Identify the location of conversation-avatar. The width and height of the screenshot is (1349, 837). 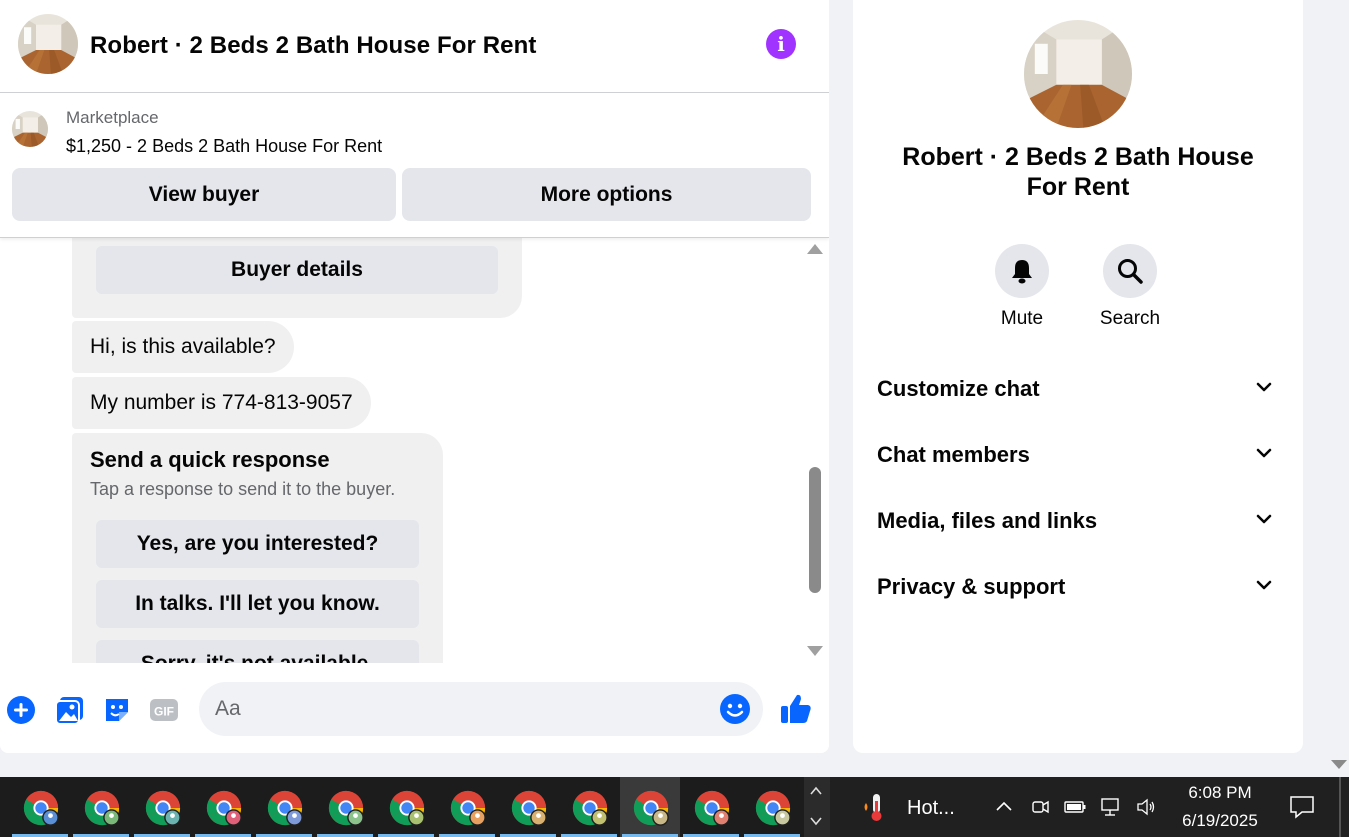
(48, 44).